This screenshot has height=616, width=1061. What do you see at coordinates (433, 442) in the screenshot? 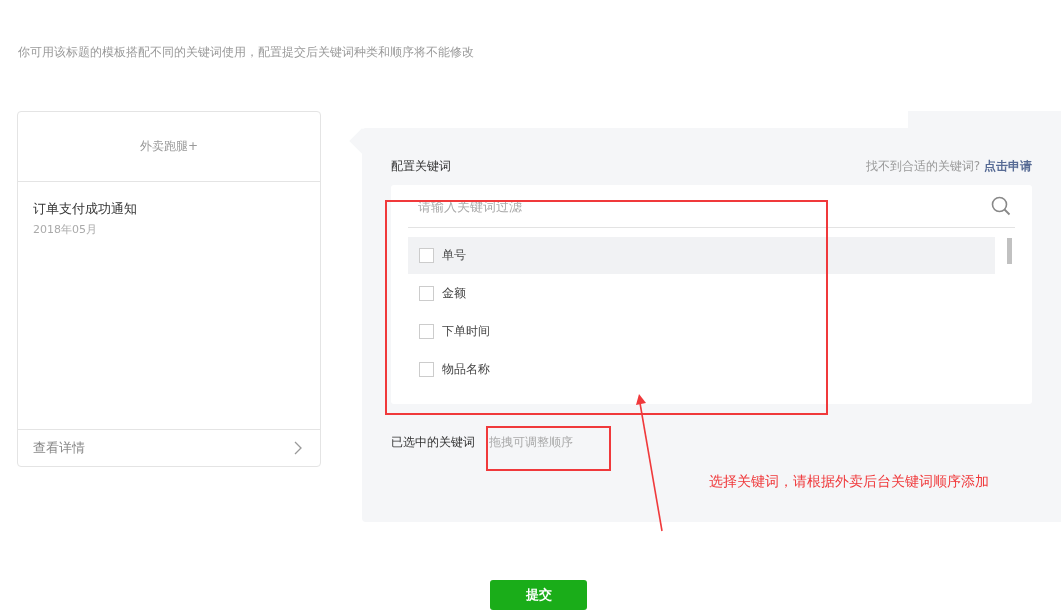
I see `selected-keywords-label: 已选中的关键词` at bounding box center [433, 442].